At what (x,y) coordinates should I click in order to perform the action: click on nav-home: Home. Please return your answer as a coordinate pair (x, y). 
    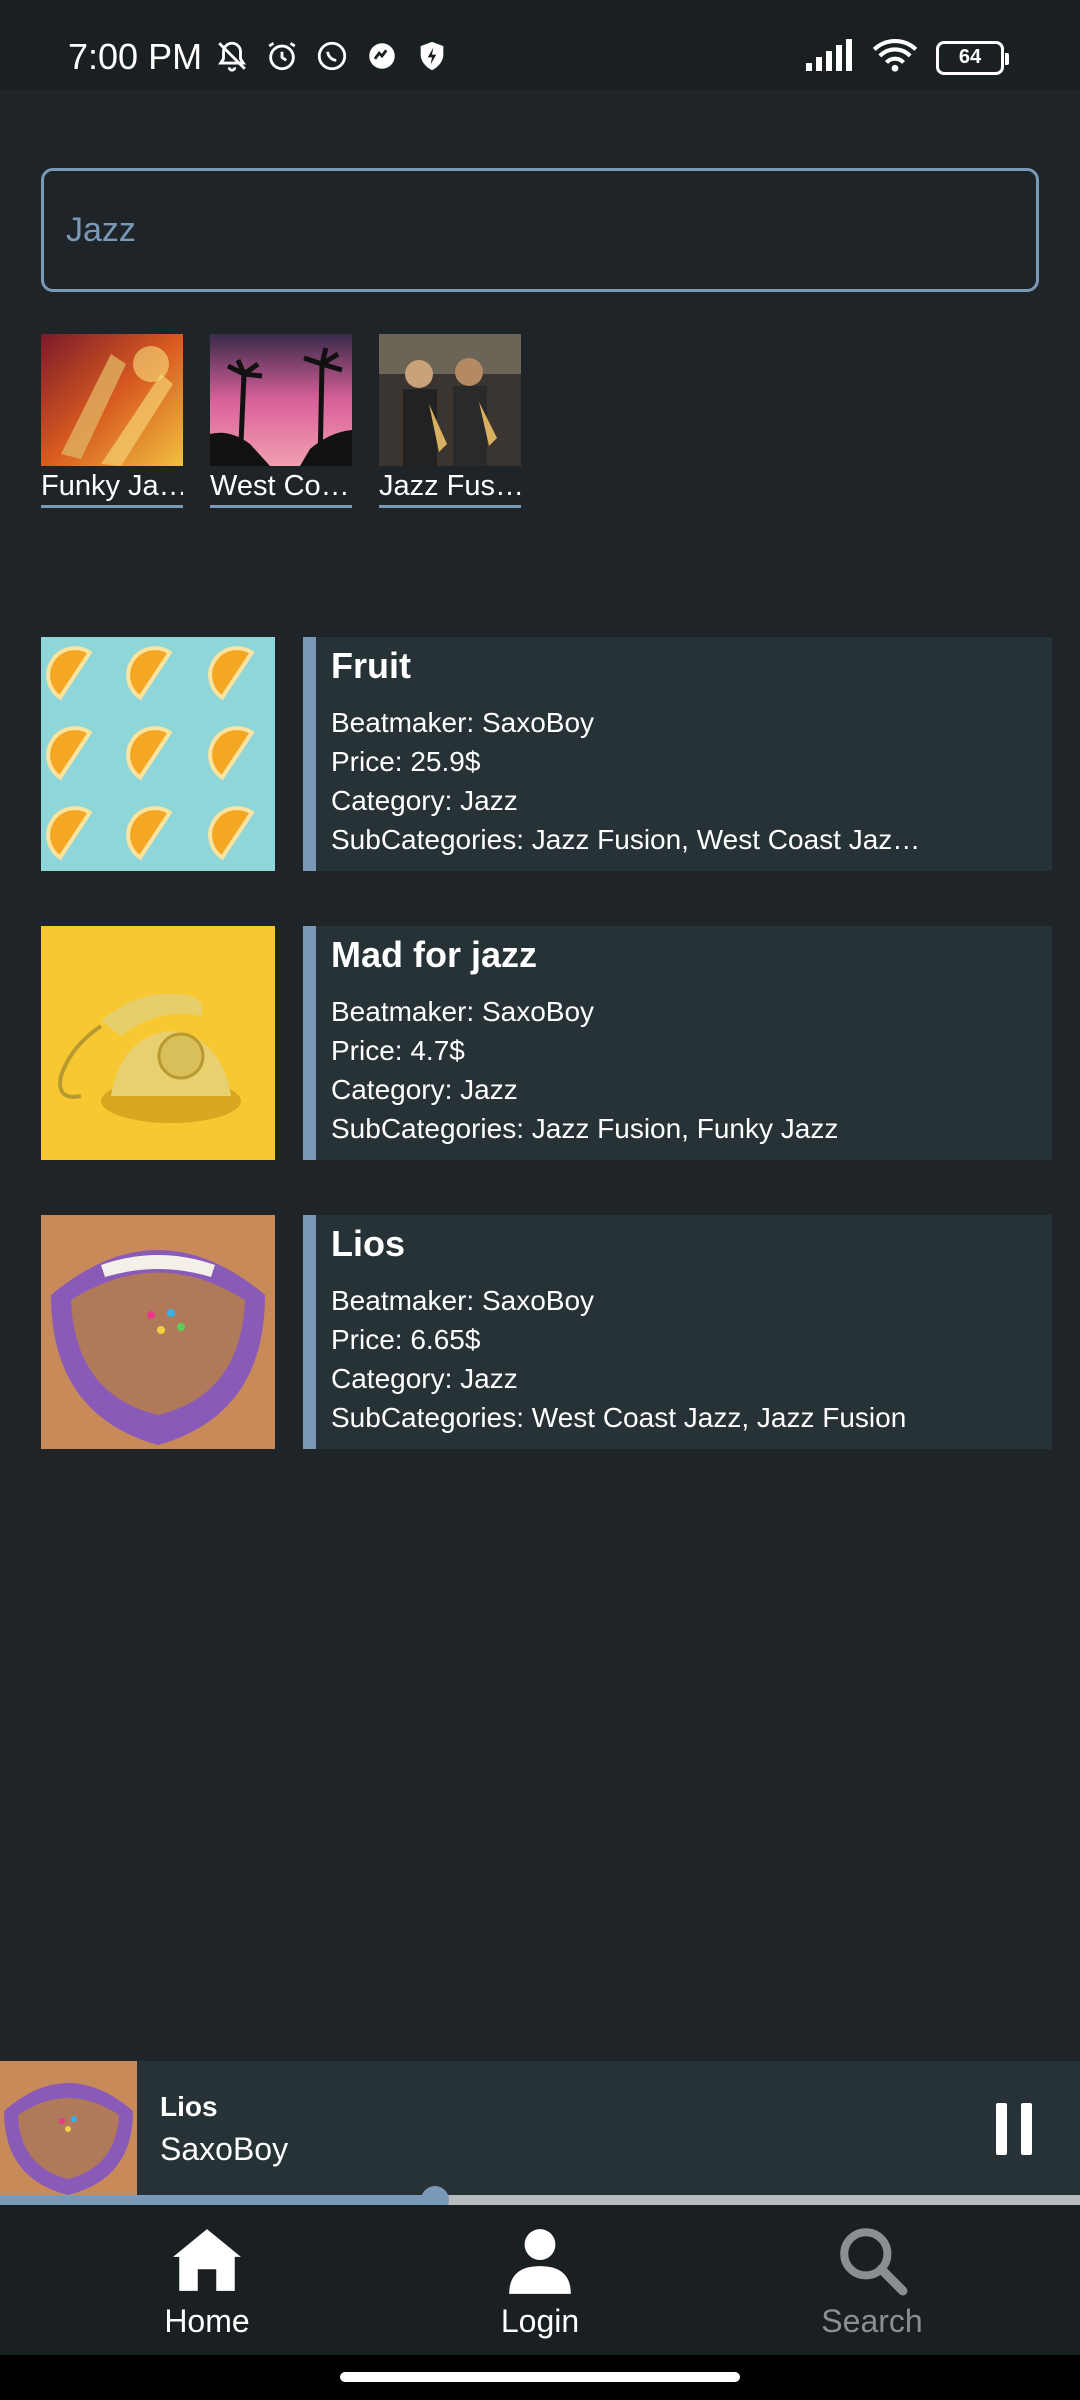
    Looking at the image, I should click on (207, 2283).